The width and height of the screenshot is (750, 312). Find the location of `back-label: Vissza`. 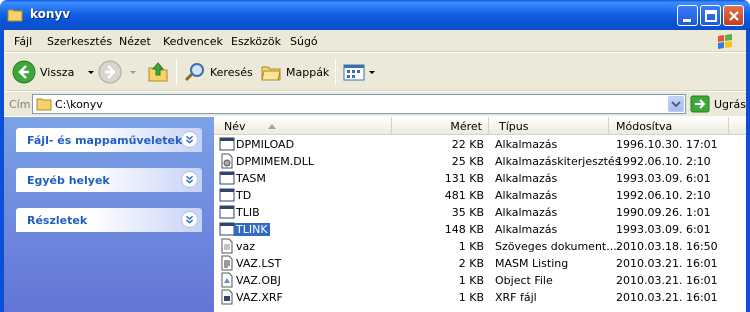

back-label: Vissza is located at coordinates (57, 72).